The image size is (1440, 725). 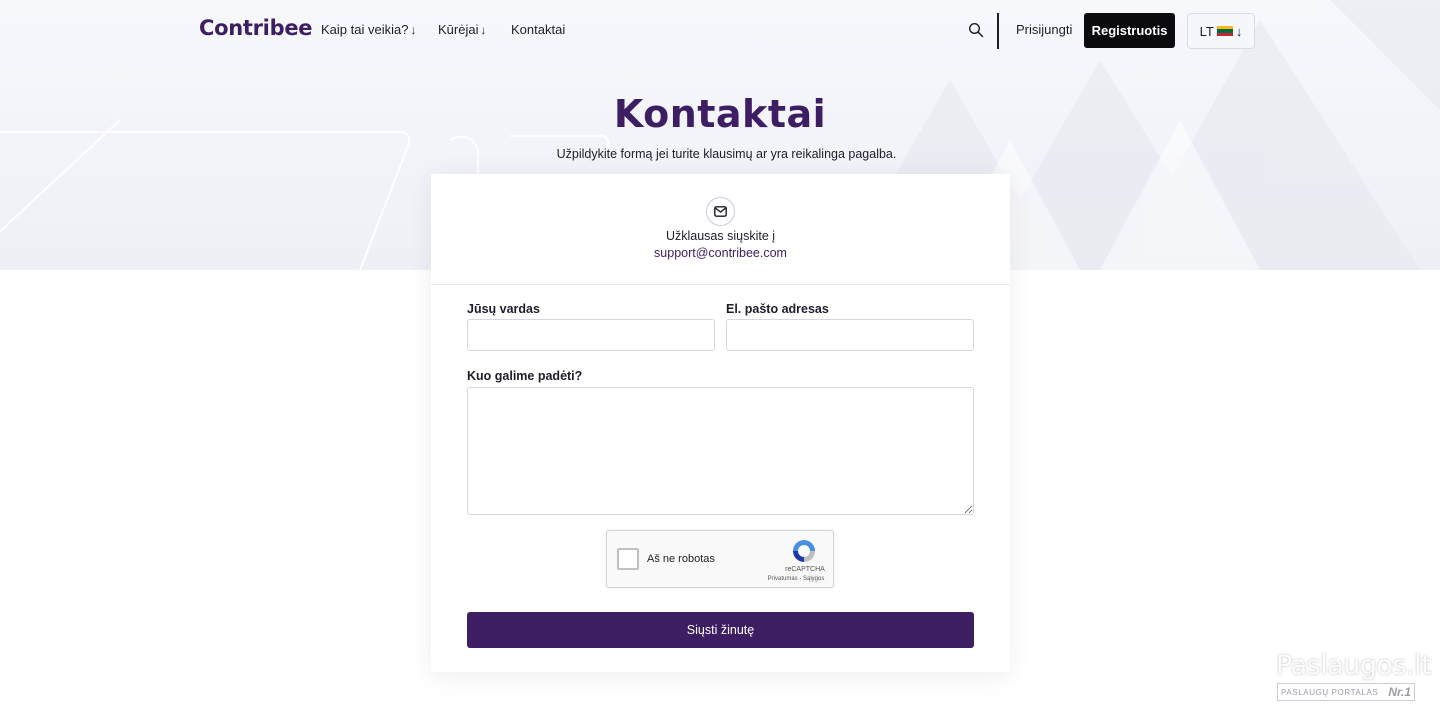 I want to click on login-link: Prisijungti, so click(x=1044, y=29).